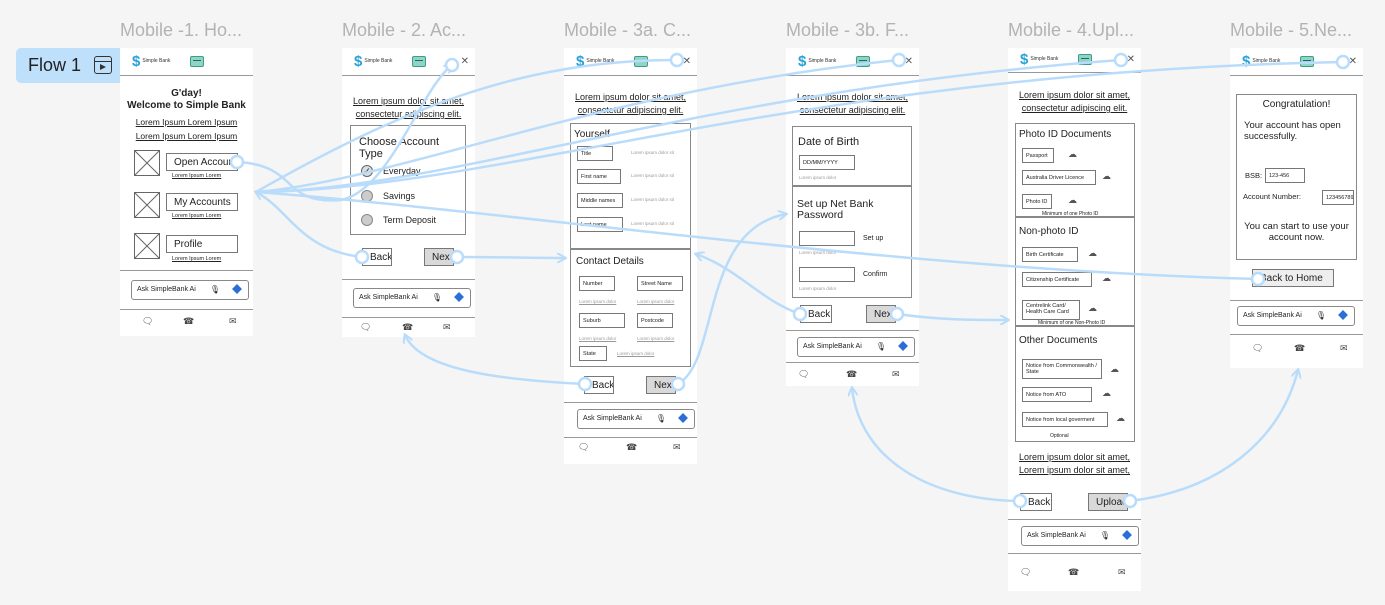  Describe the element at coordinates (600, 224) in the screenshot. I see `last-name-input: Last name` at that location.